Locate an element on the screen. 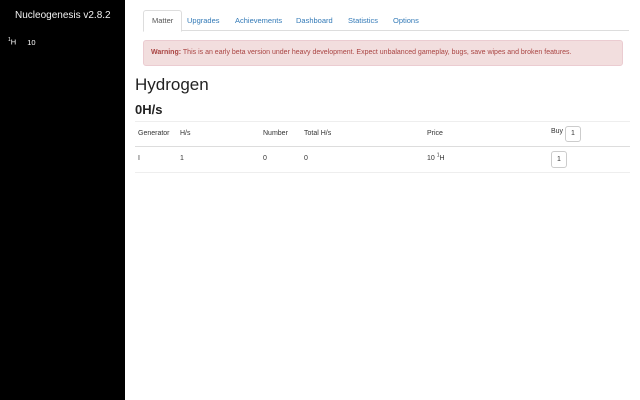  tab-options: Options is located at coordinates (406, 20).